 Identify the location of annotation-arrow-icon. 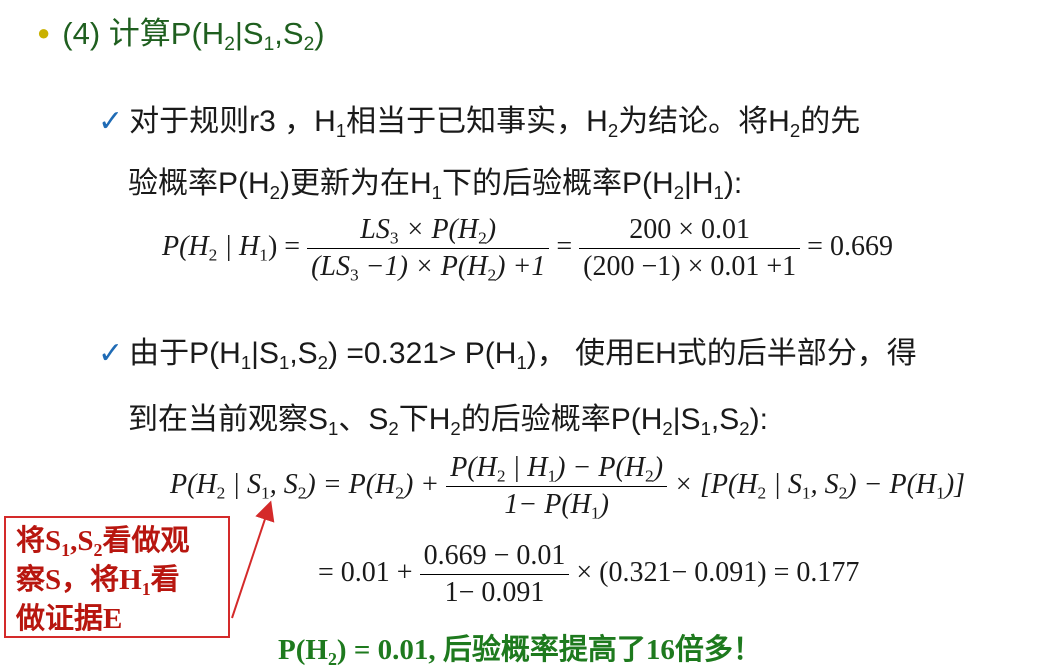
(253, 559).